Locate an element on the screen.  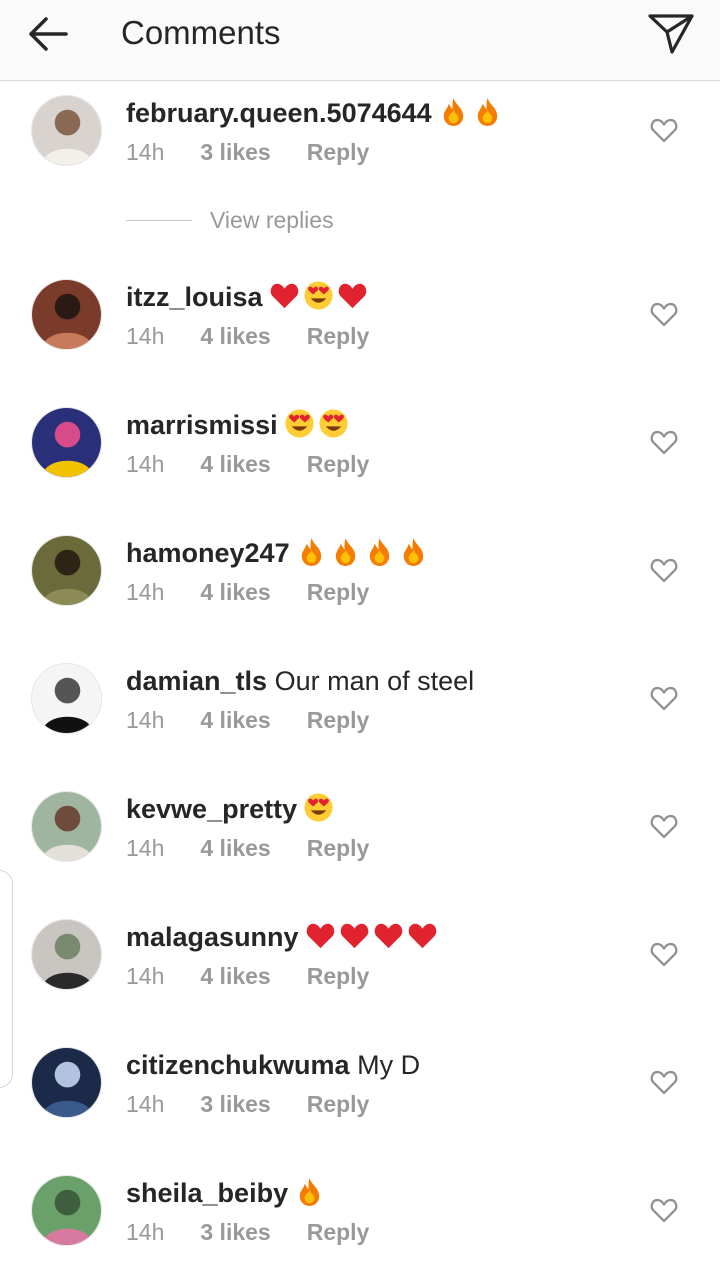
comment-body: hamoney247 is located at coordinates (277, 553).